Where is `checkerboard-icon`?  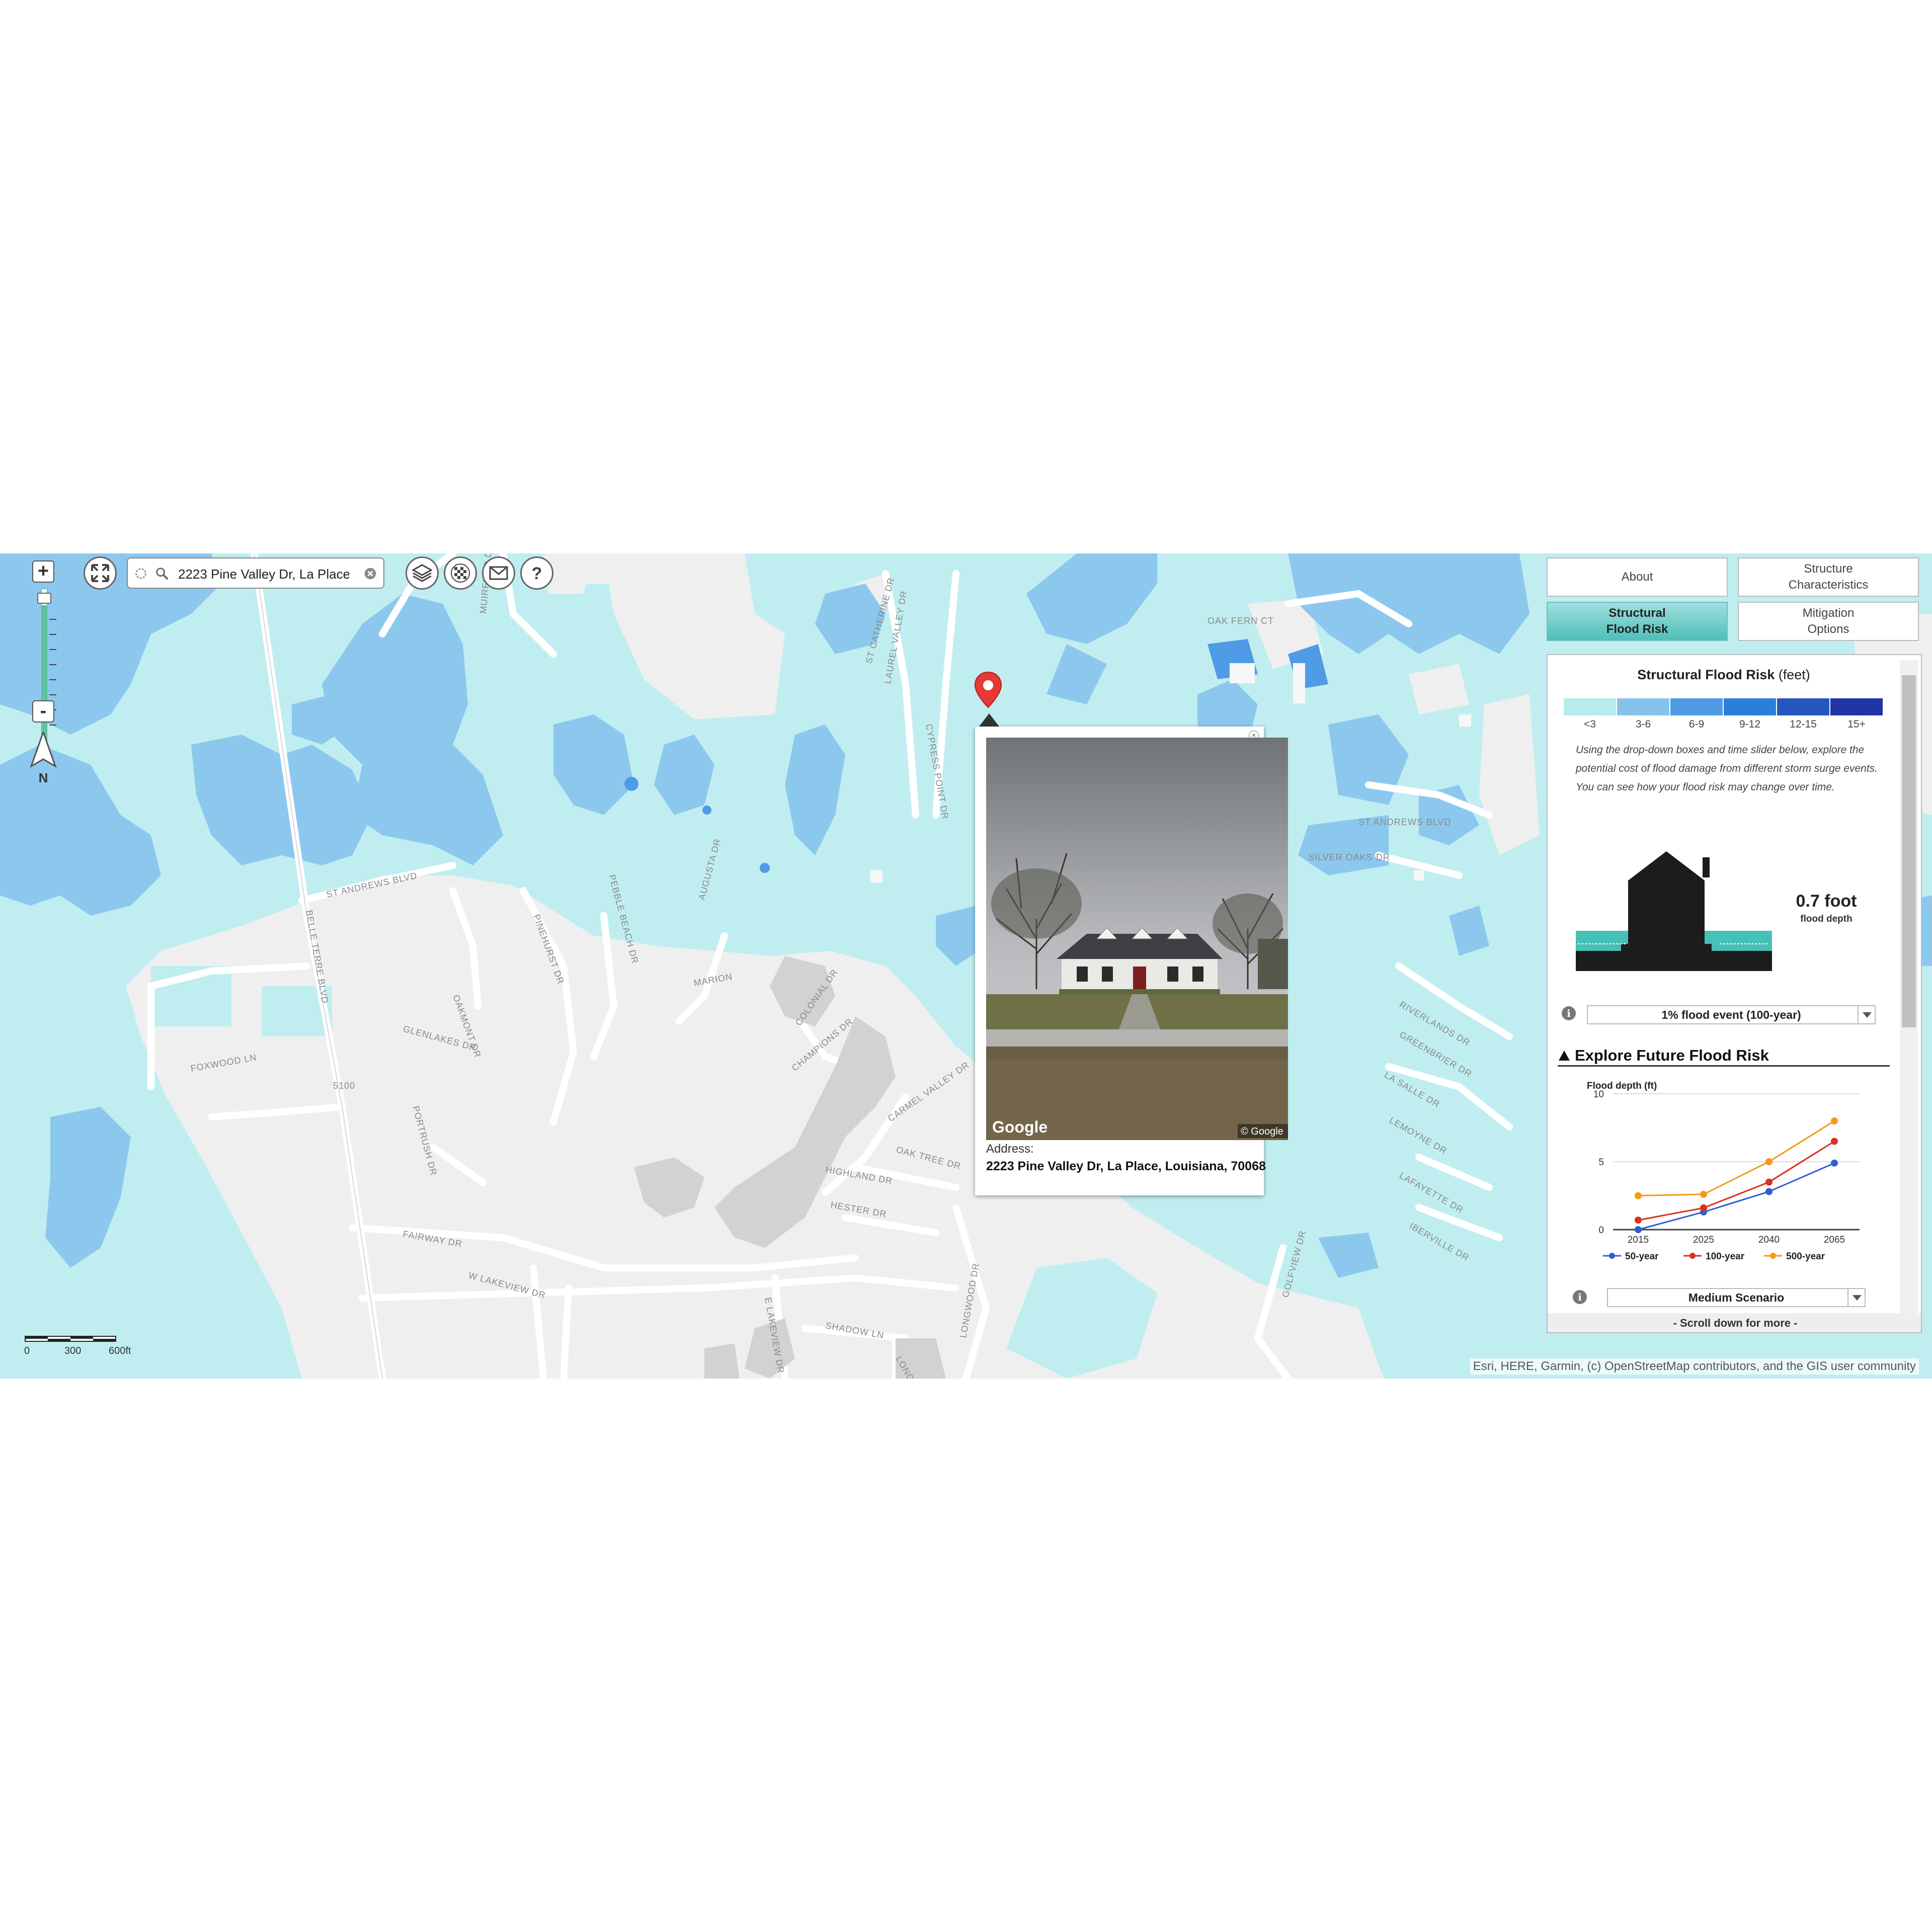
checkerboard-icon is located at coordinates (461, 573).